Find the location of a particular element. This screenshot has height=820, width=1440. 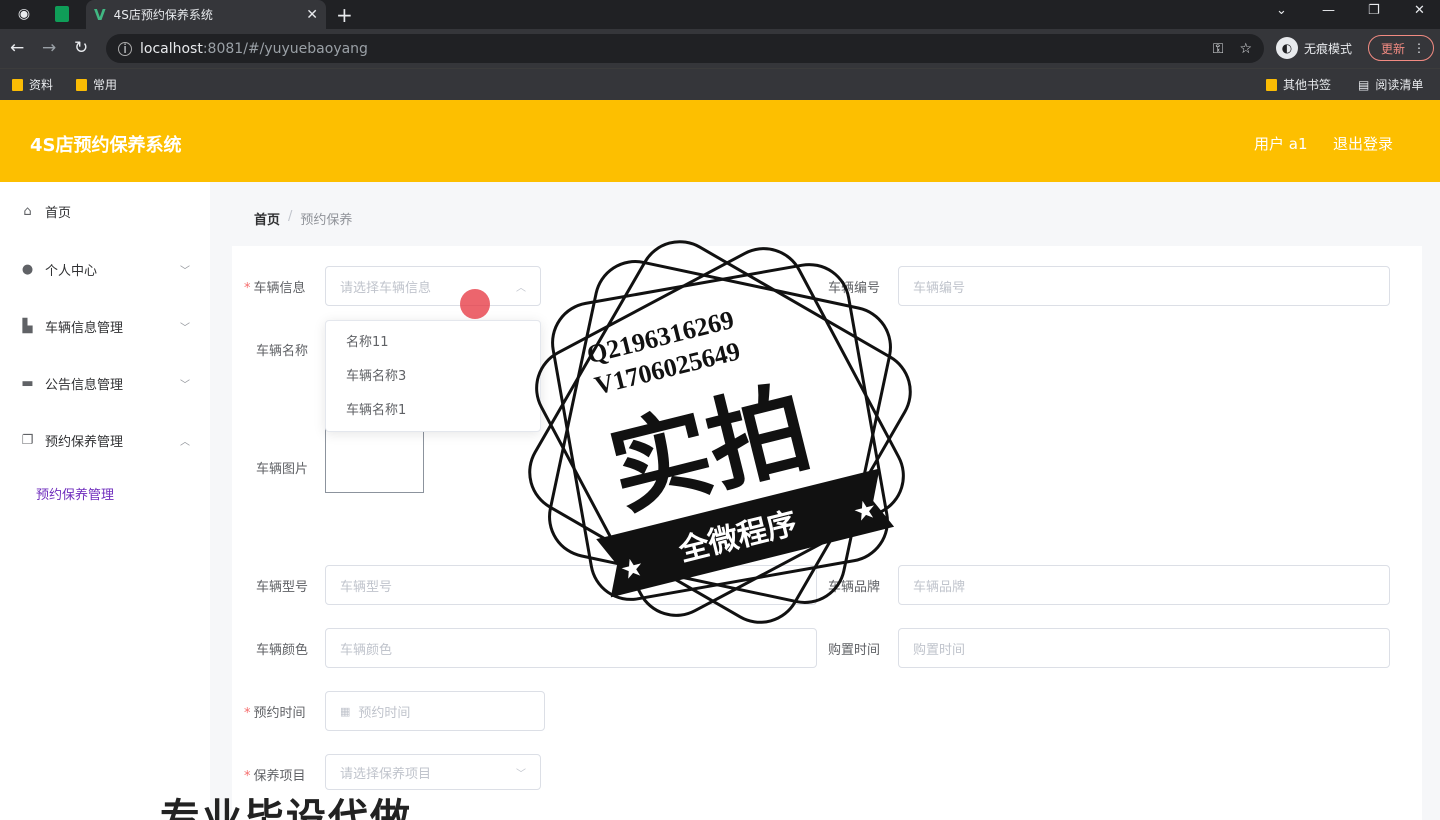

bookmark-folder-ziliao: 资料 is located at coordinates (32, 84).